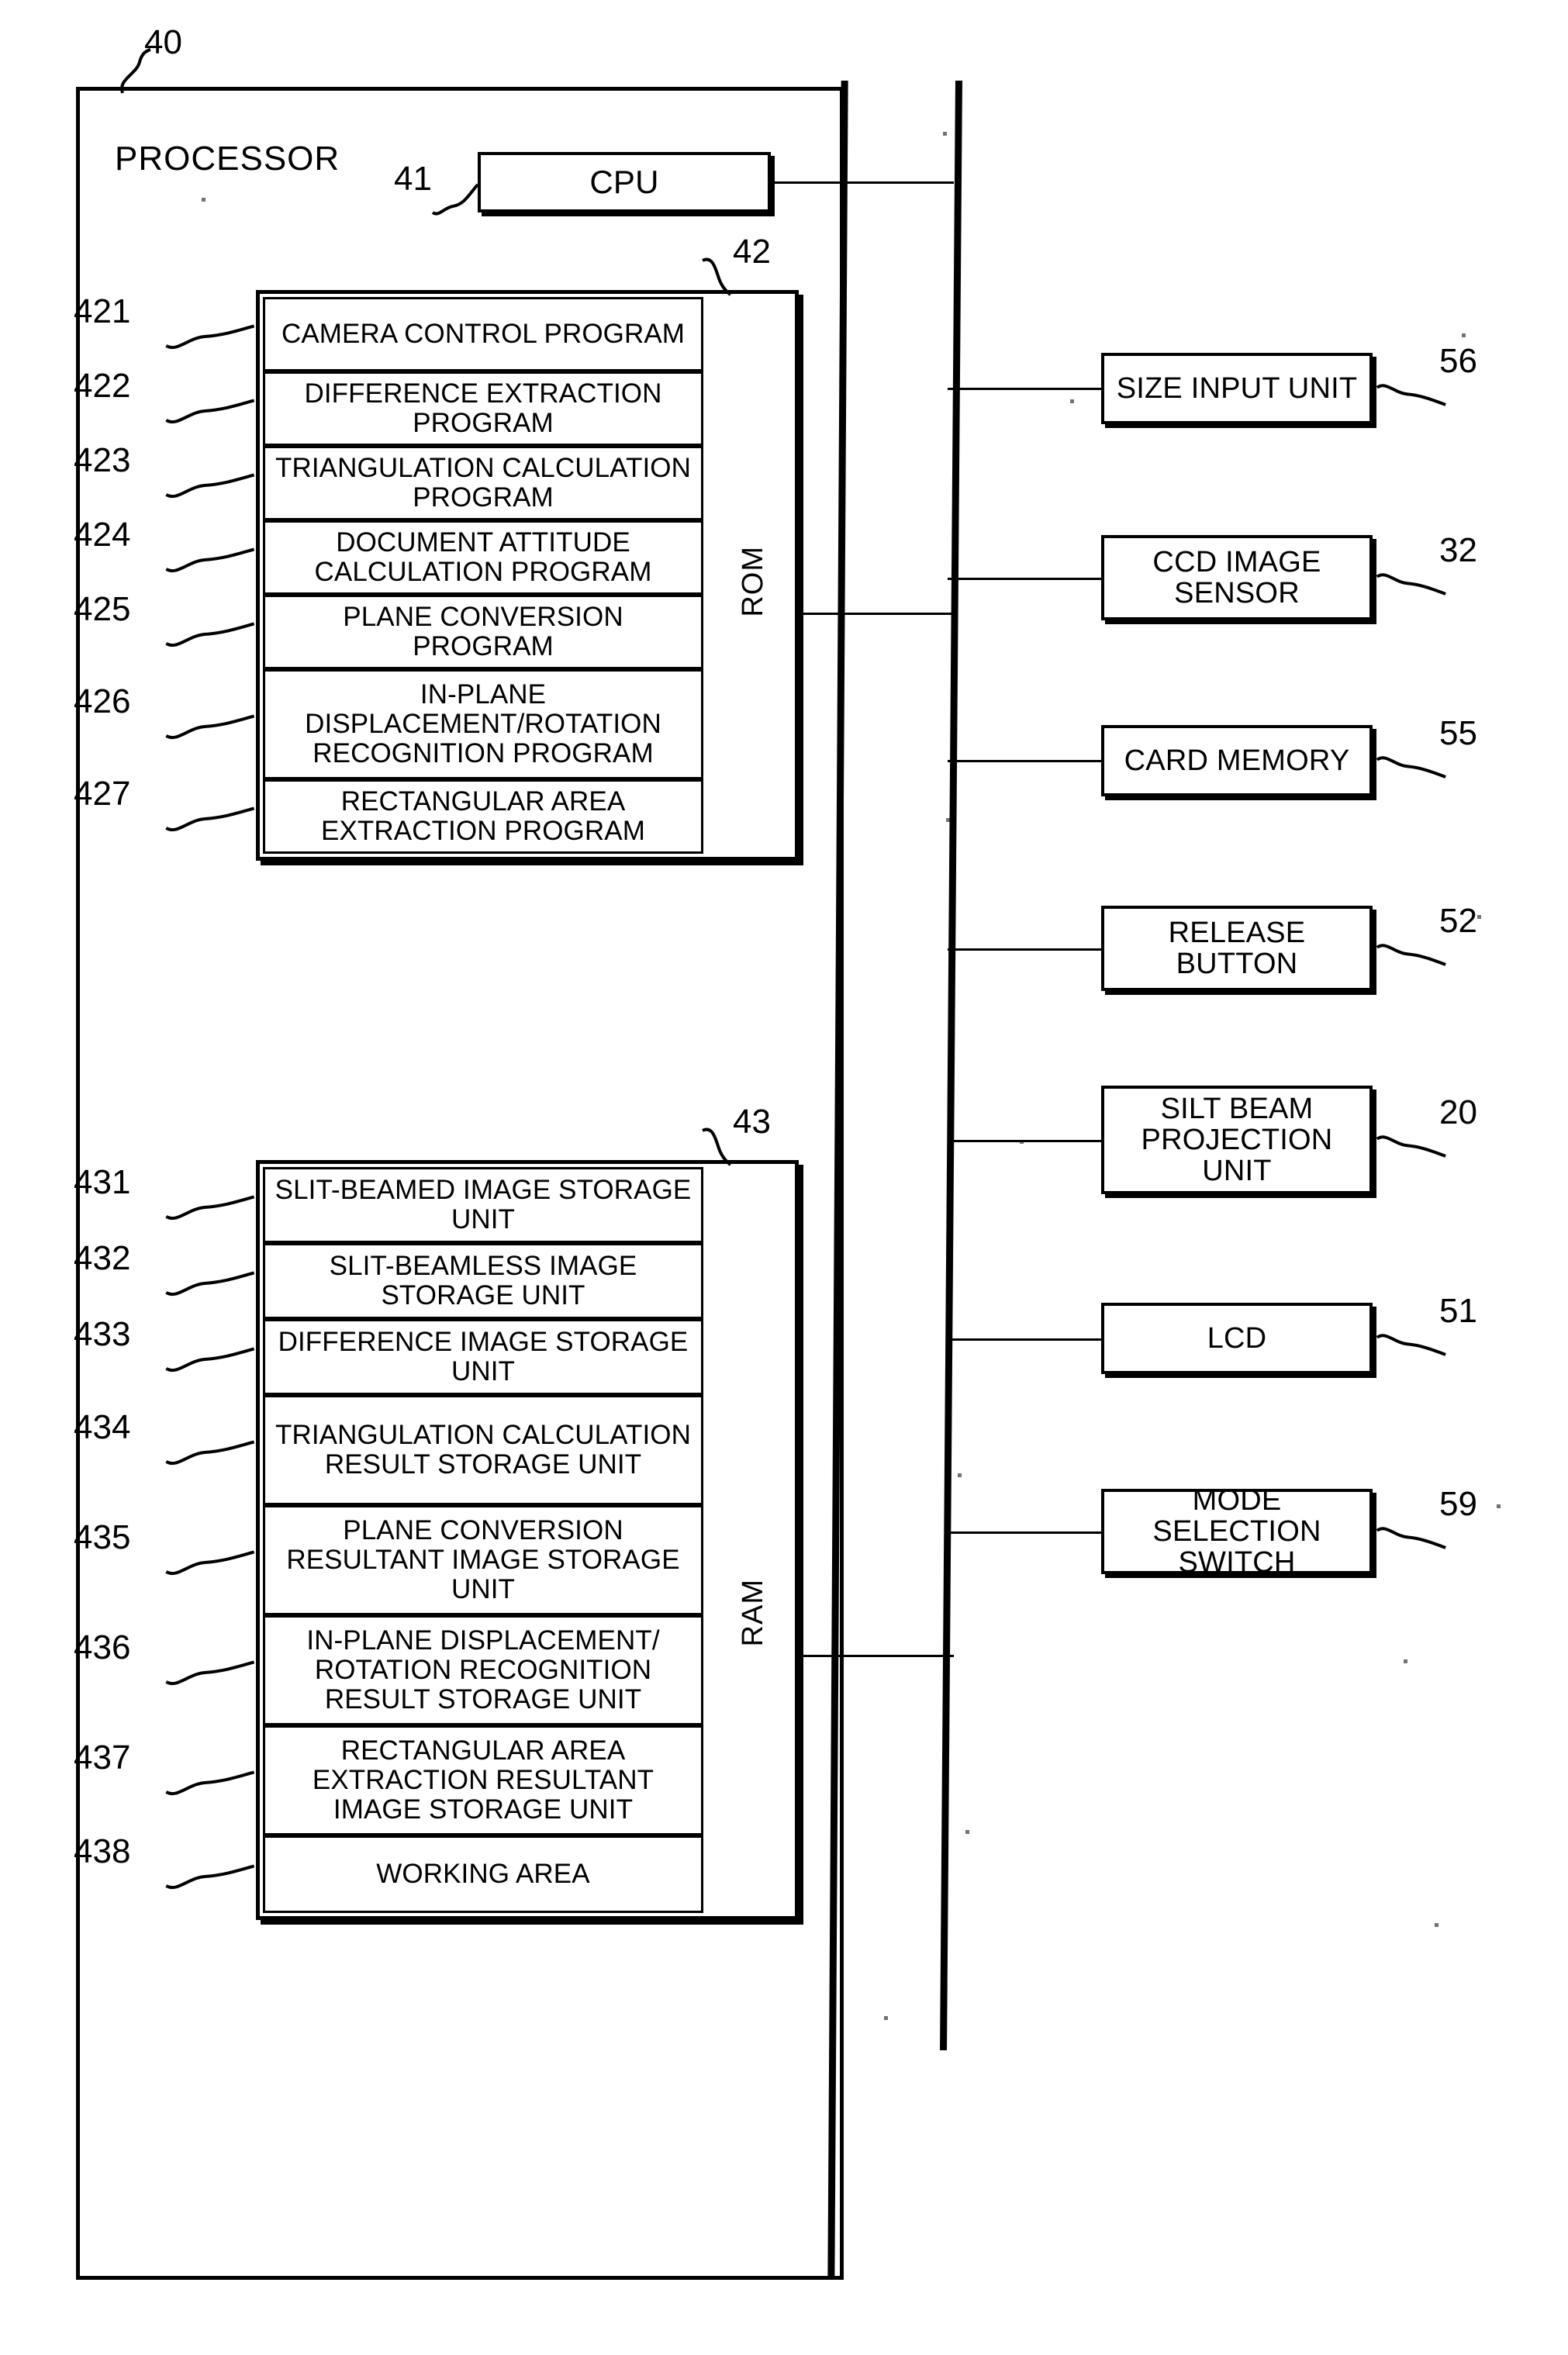 The height and width of the screenshot is (2355, 1568). What do you see at coordinates (483, 1280) in the screenshot?
I see `ram-cell-label-432: SLIT-BEAMLESS IMAGE STORAGE UNIT` at bounding box center [483, 1280].